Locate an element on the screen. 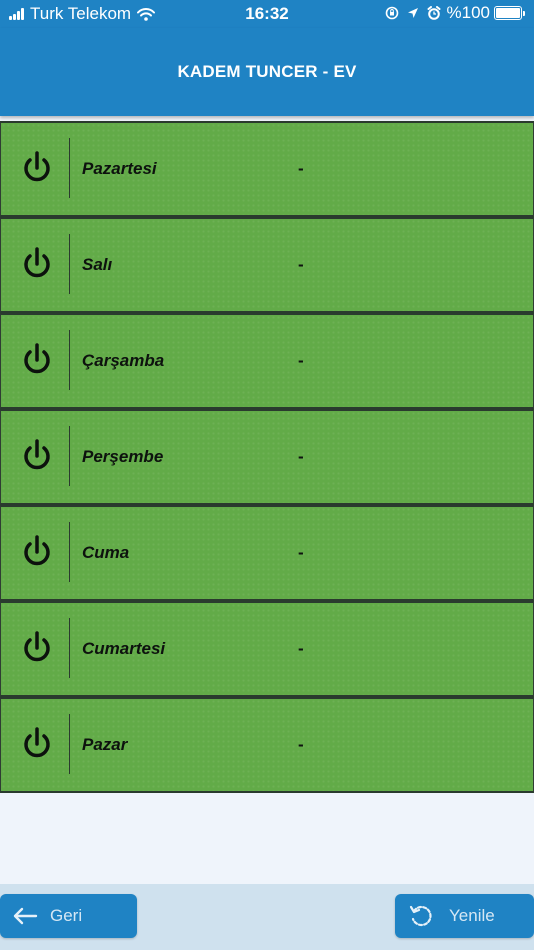 This screenshot has width=534, height=950. battery-icon is located at coordinates (508, 13).